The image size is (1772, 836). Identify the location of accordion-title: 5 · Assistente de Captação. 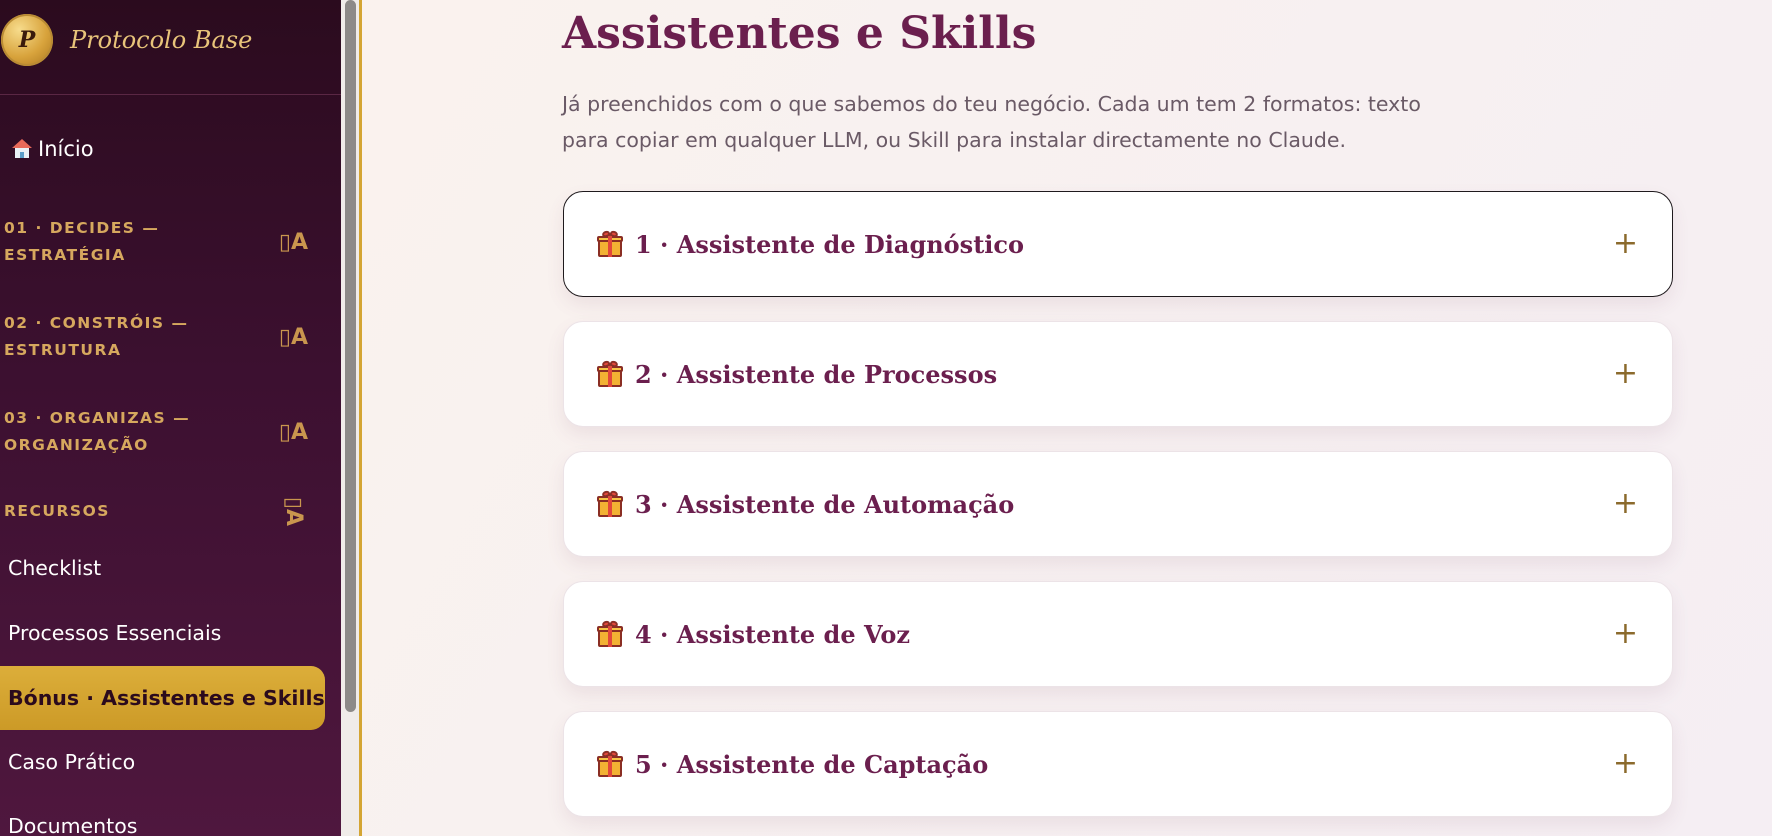
(812, 764).